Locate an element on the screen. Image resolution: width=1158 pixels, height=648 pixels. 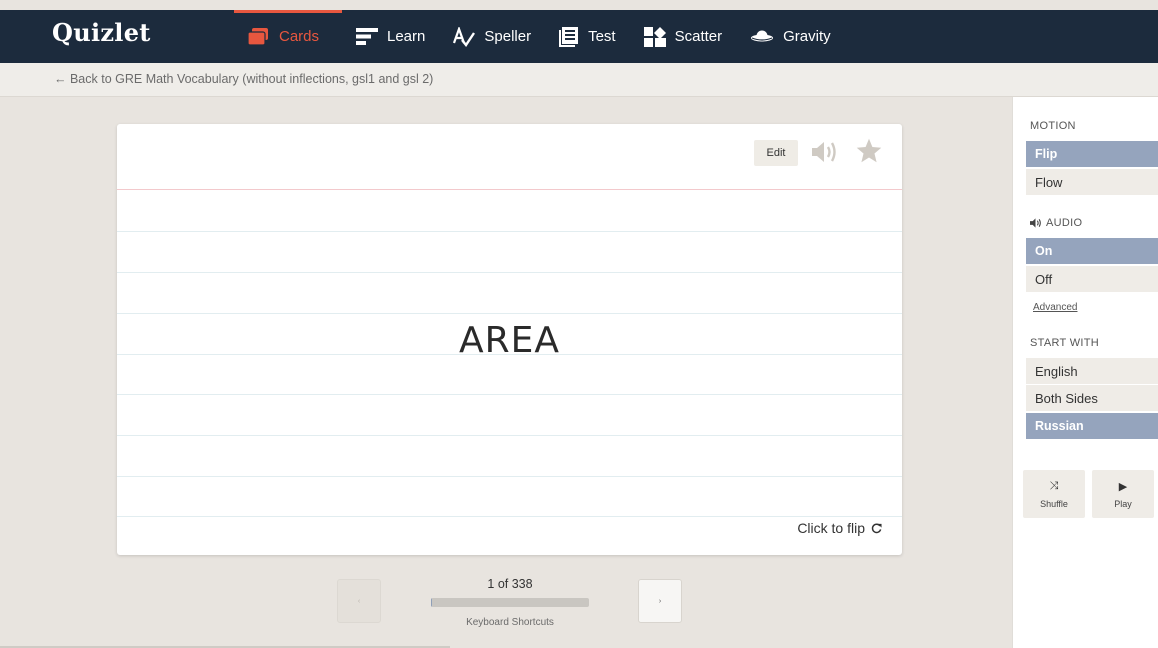
advanced-audio-link: Advanced is located at coordinates (1055, 307).